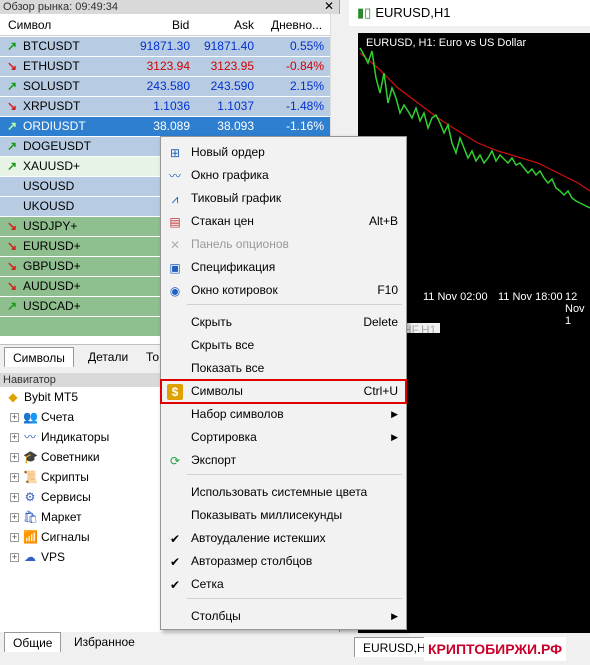 This screenshot has width=590, height=665. I want to click on ask-value: 243.590, so click(232, 86).